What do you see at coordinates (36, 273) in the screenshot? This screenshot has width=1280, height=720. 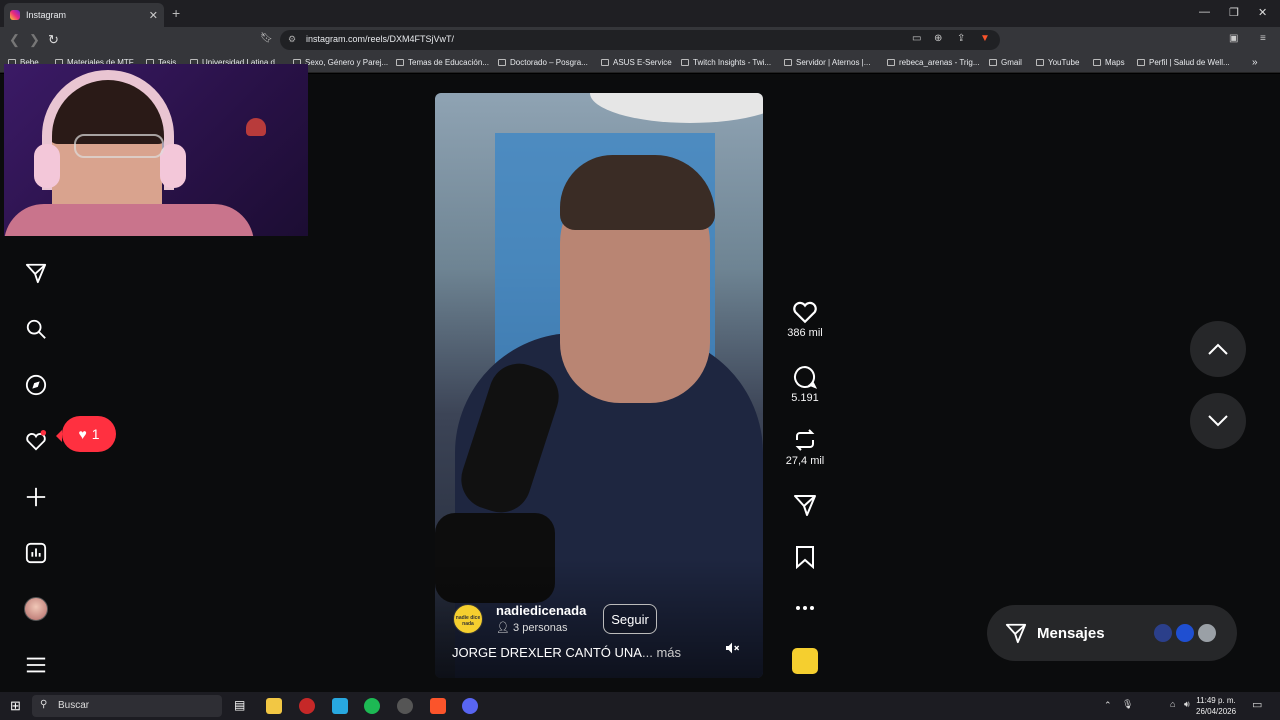 I see `nav-direct-icon` at bounding box center [36, 273].